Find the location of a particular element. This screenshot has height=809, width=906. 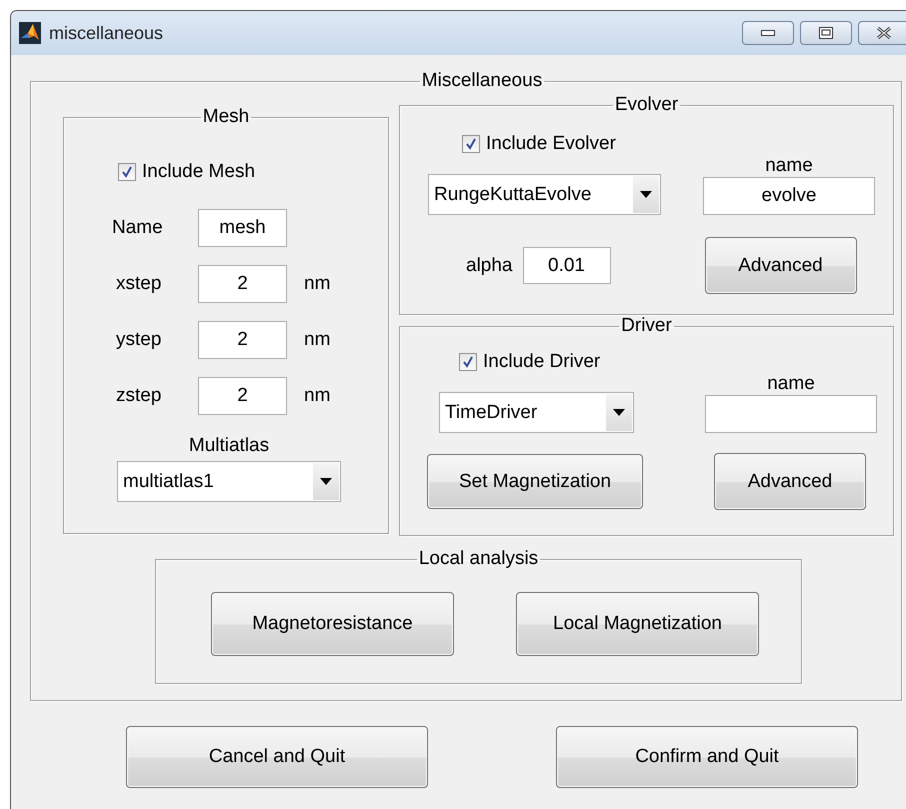

field-label: xstep is located at coordinates (139, 284).